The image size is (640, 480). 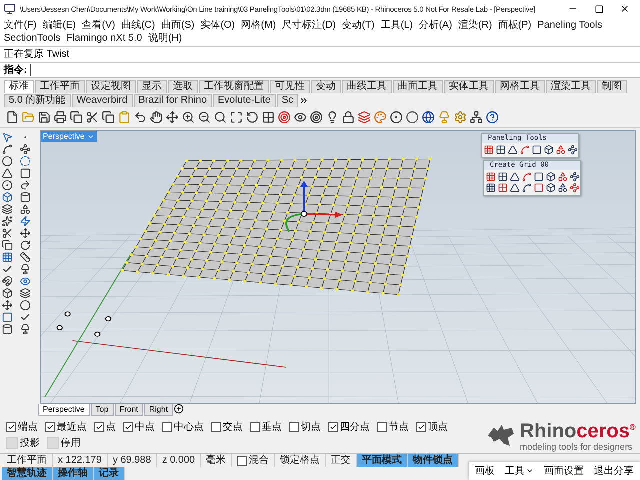 I want to click on toolbar-tab: Sc, so click(x=287, y=100).